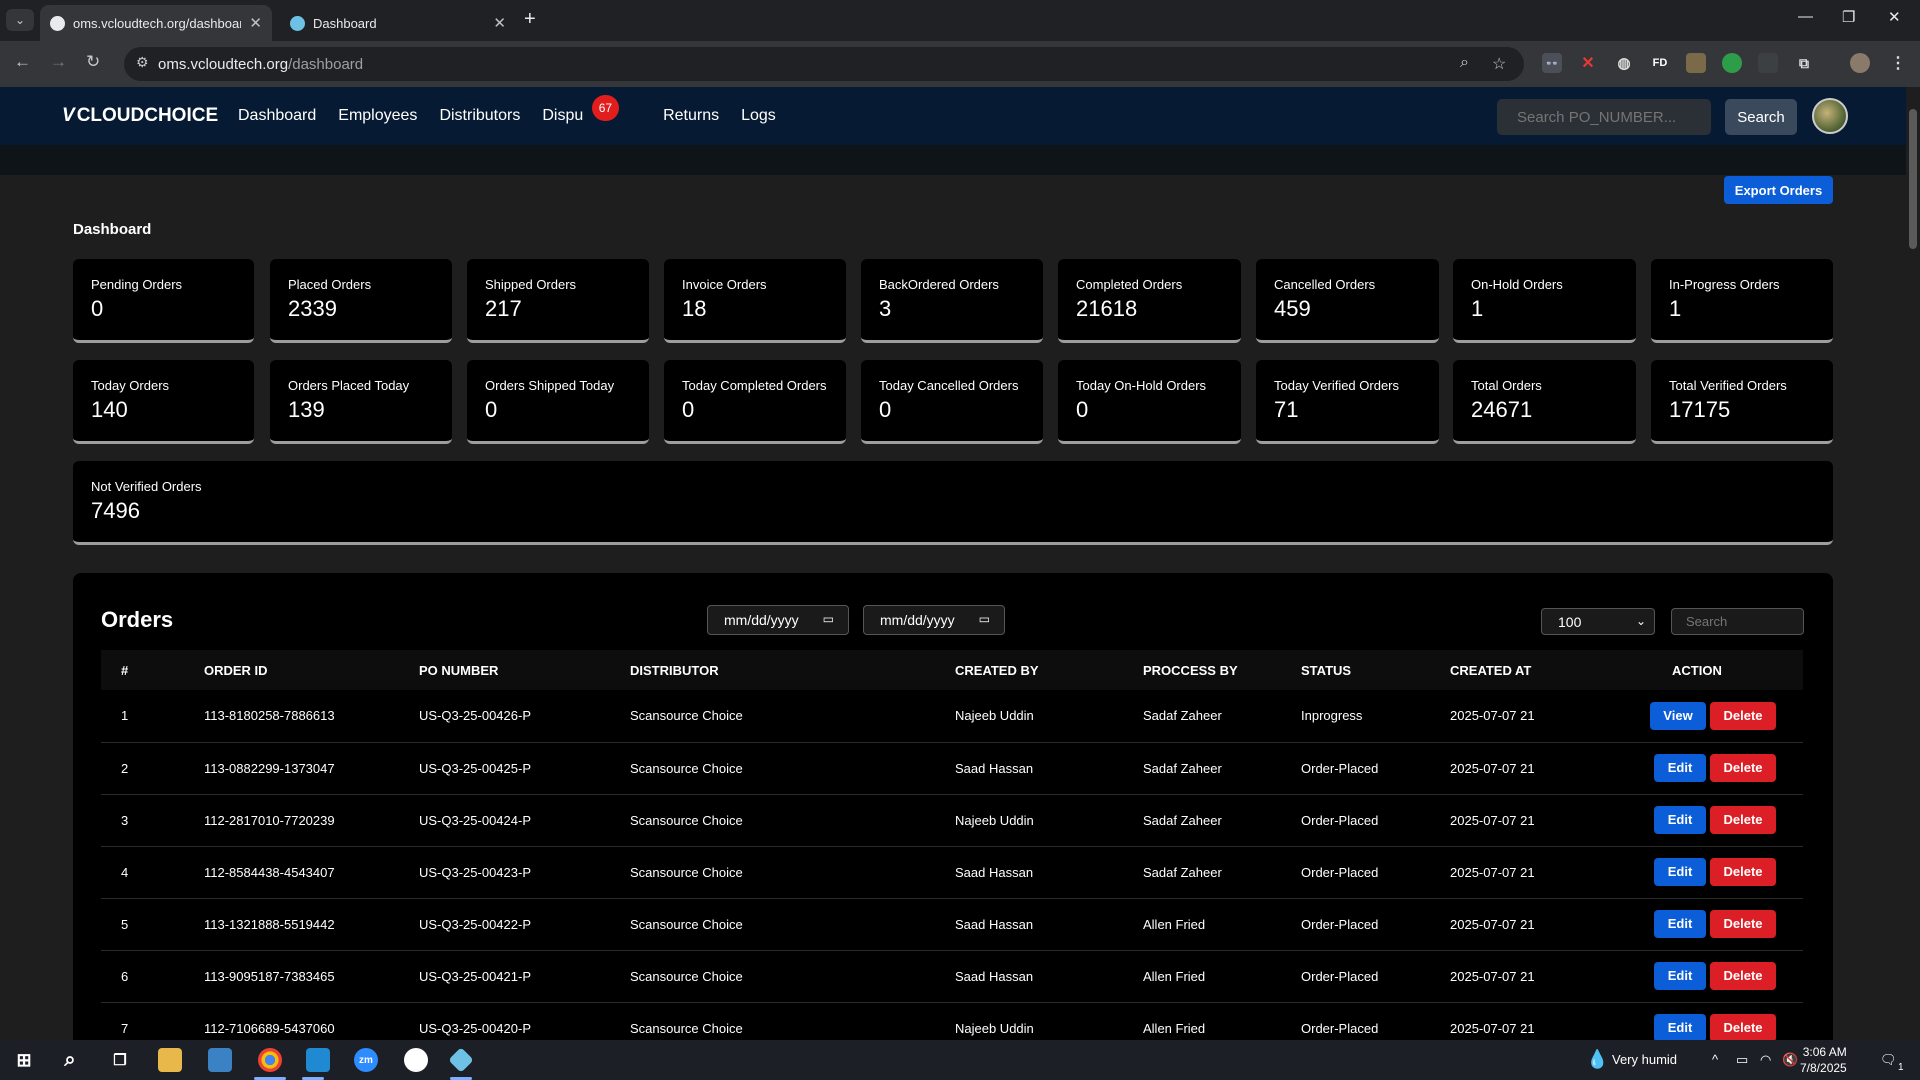  Describe the element at coordinates (778, 620) in the screenshot. I see `date-from-input: mm/dd/yyyy ▭` at that location.